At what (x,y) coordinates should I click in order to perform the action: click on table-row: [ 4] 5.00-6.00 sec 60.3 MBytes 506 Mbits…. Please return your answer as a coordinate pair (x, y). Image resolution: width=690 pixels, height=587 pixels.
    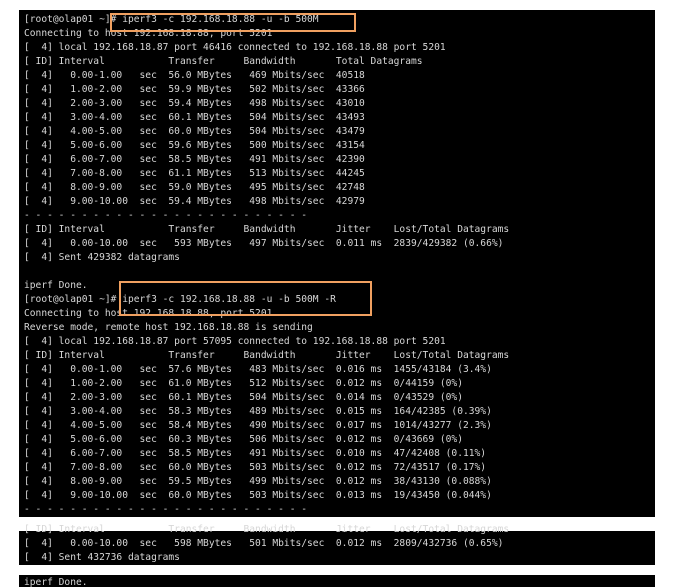
    Looking at the image, I should click on (243, 439).